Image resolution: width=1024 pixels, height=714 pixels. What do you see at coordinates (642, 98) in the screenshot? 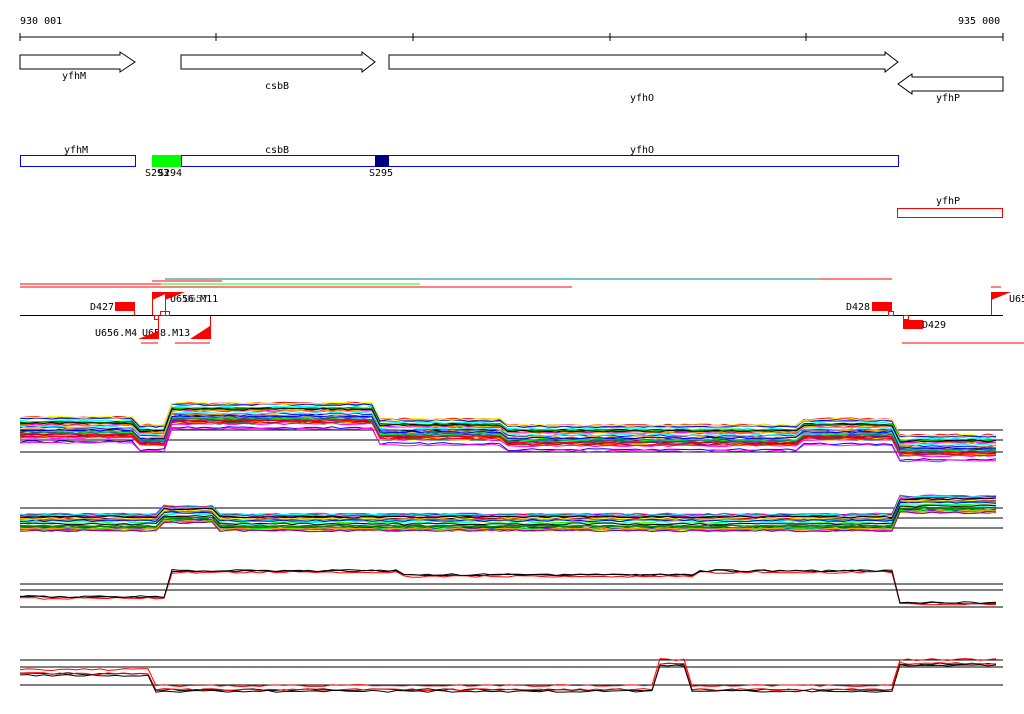
I see `gene-label-yfhO: yfhO` at bounding box center [642, 98].